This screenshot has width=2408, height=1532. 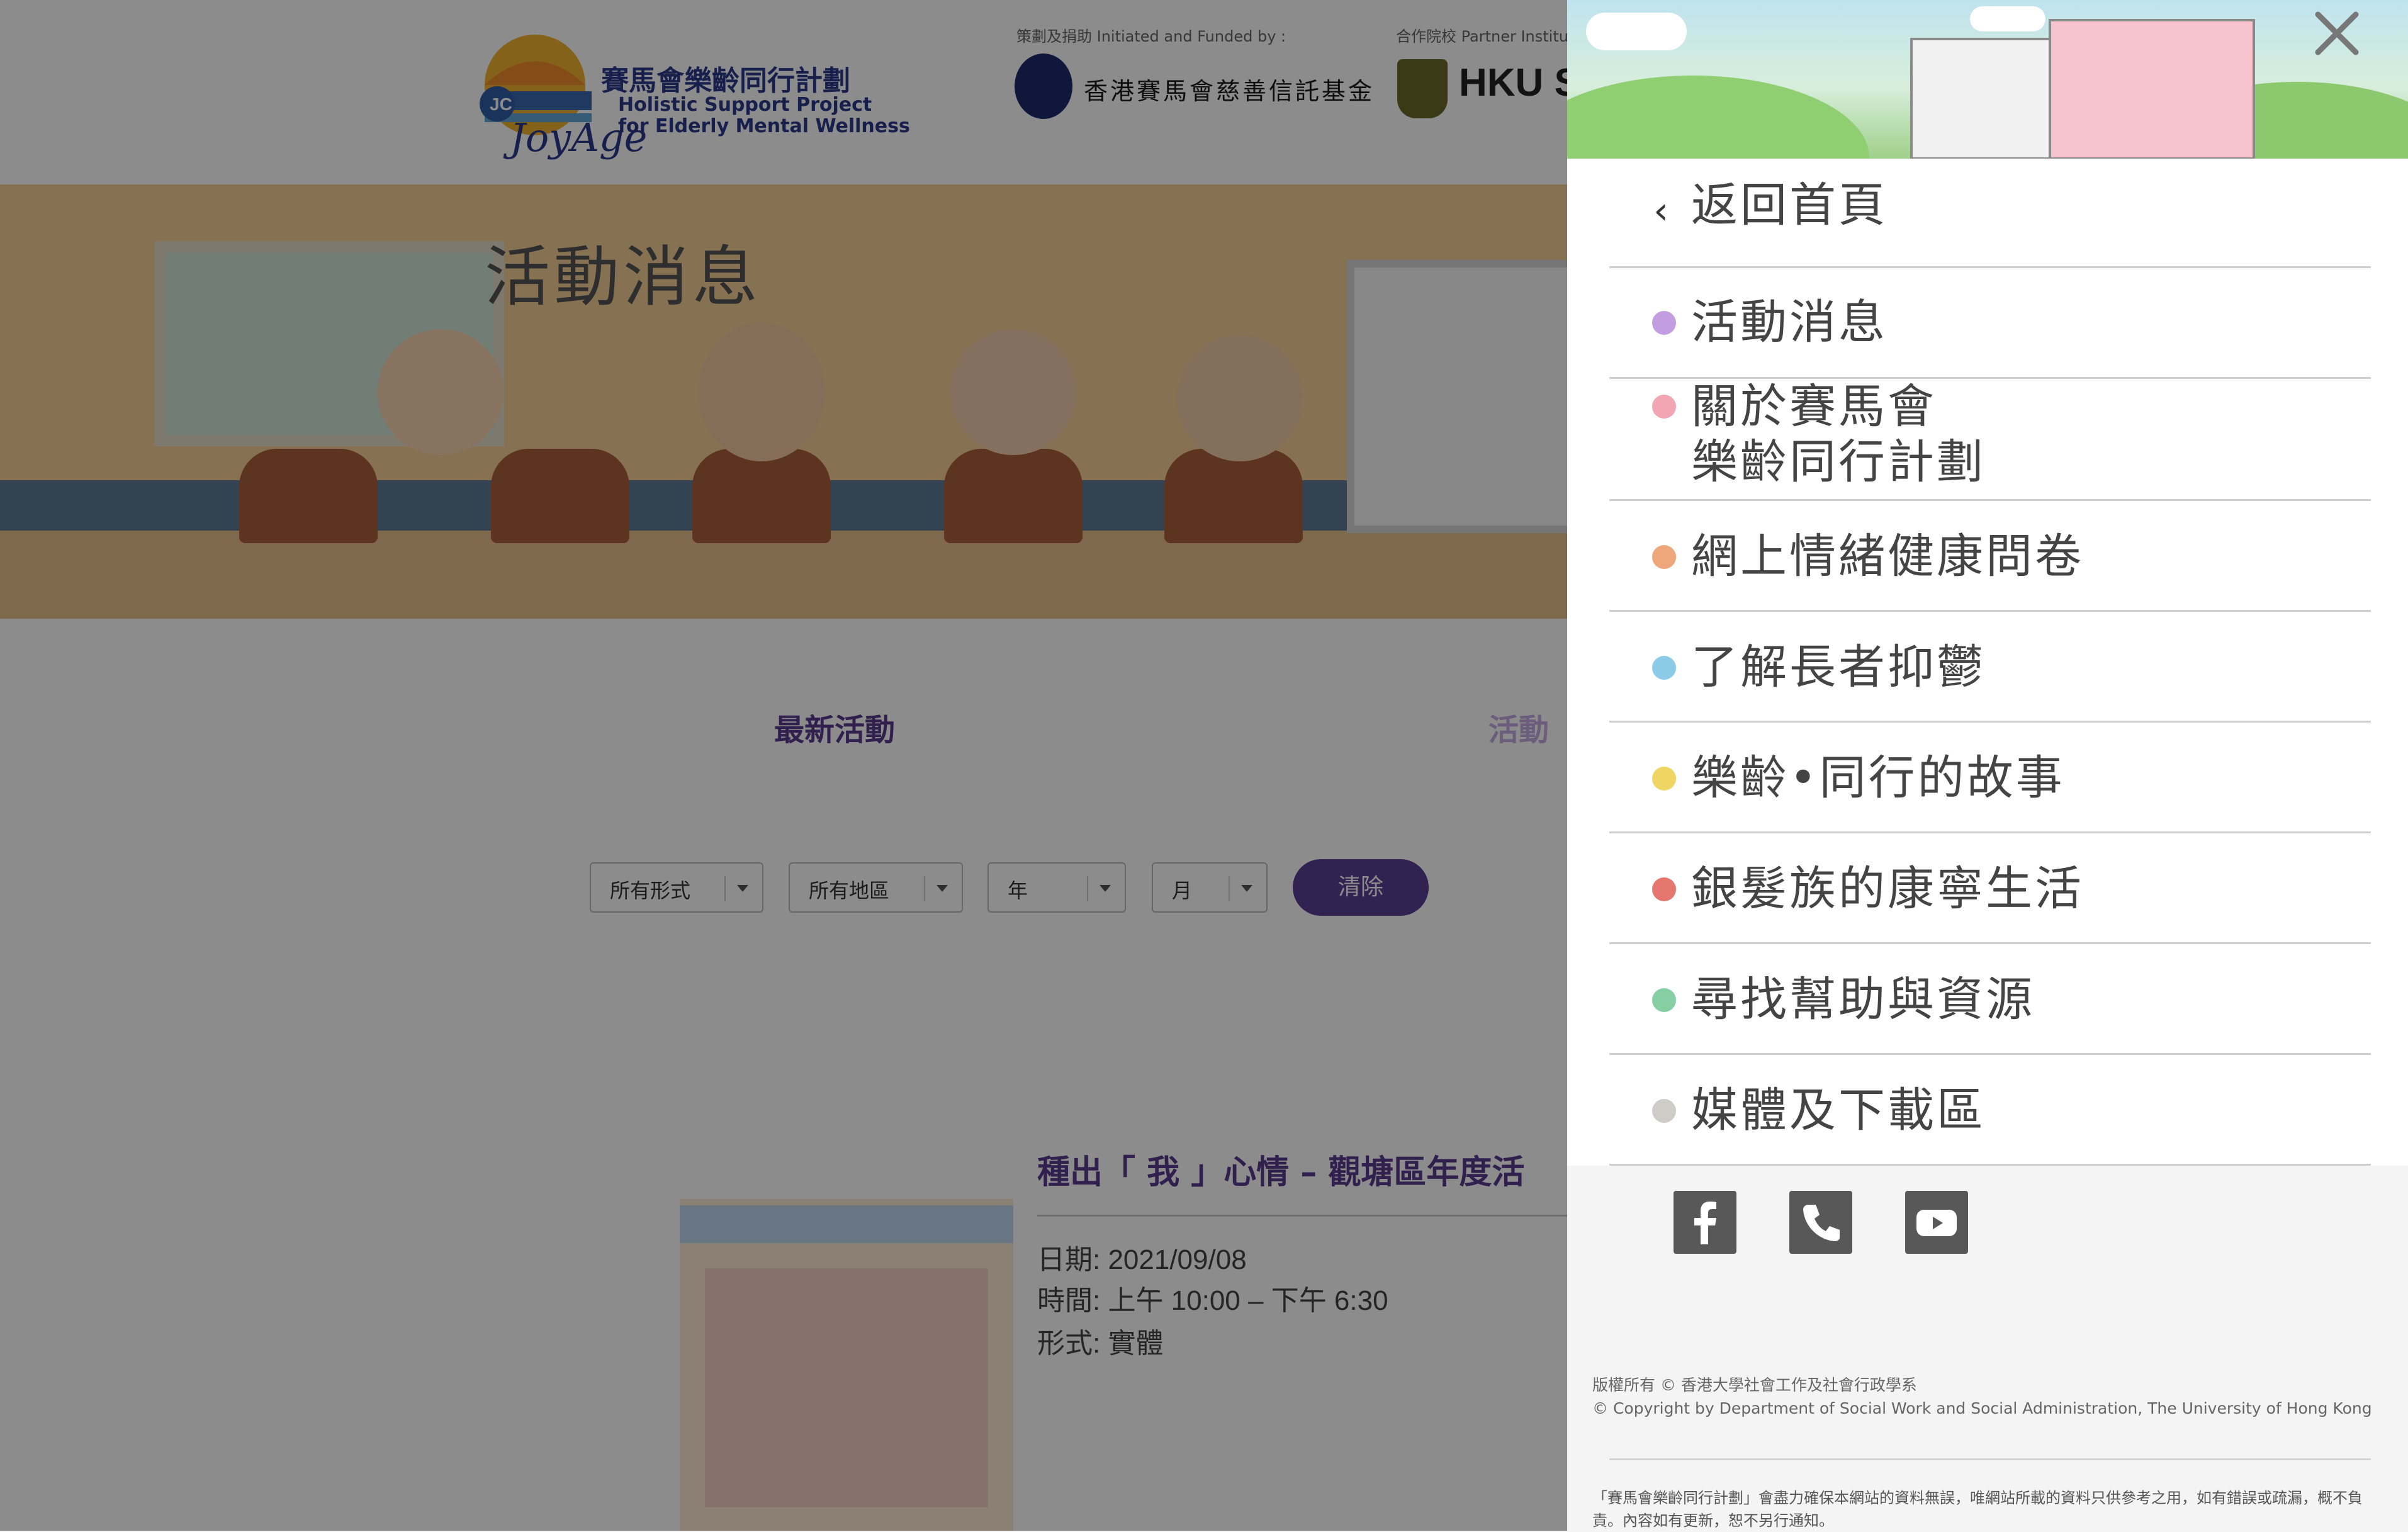 I want to click on menu-item-wellness: 銀髮族的康寧生活, so click(x=1990, y=888).